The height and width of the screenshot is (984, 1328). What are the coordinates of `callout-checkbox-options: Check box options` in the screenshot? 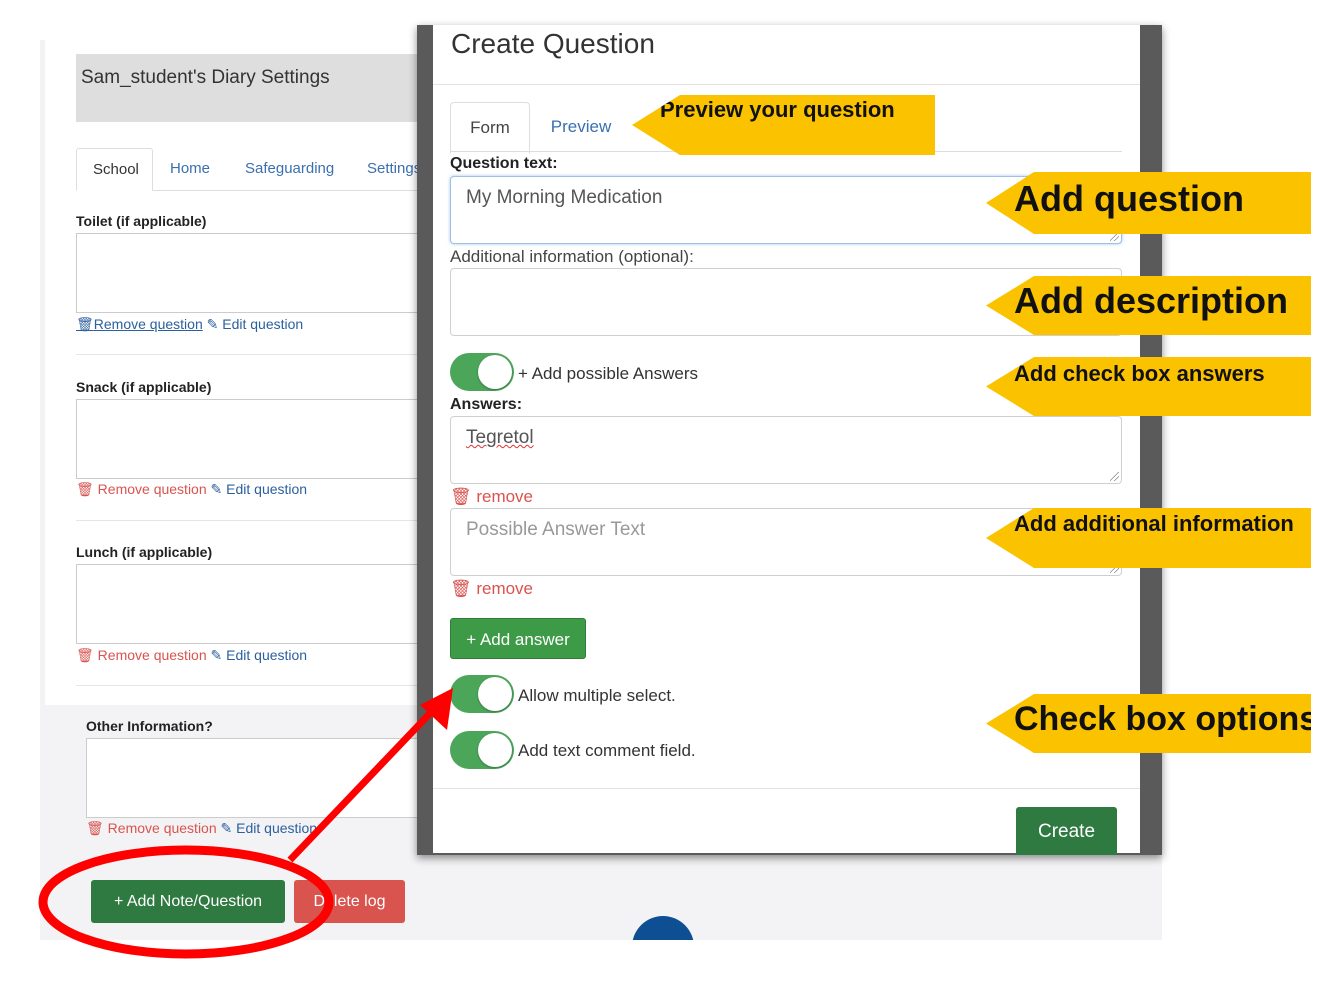 It's located at (1148, 723).